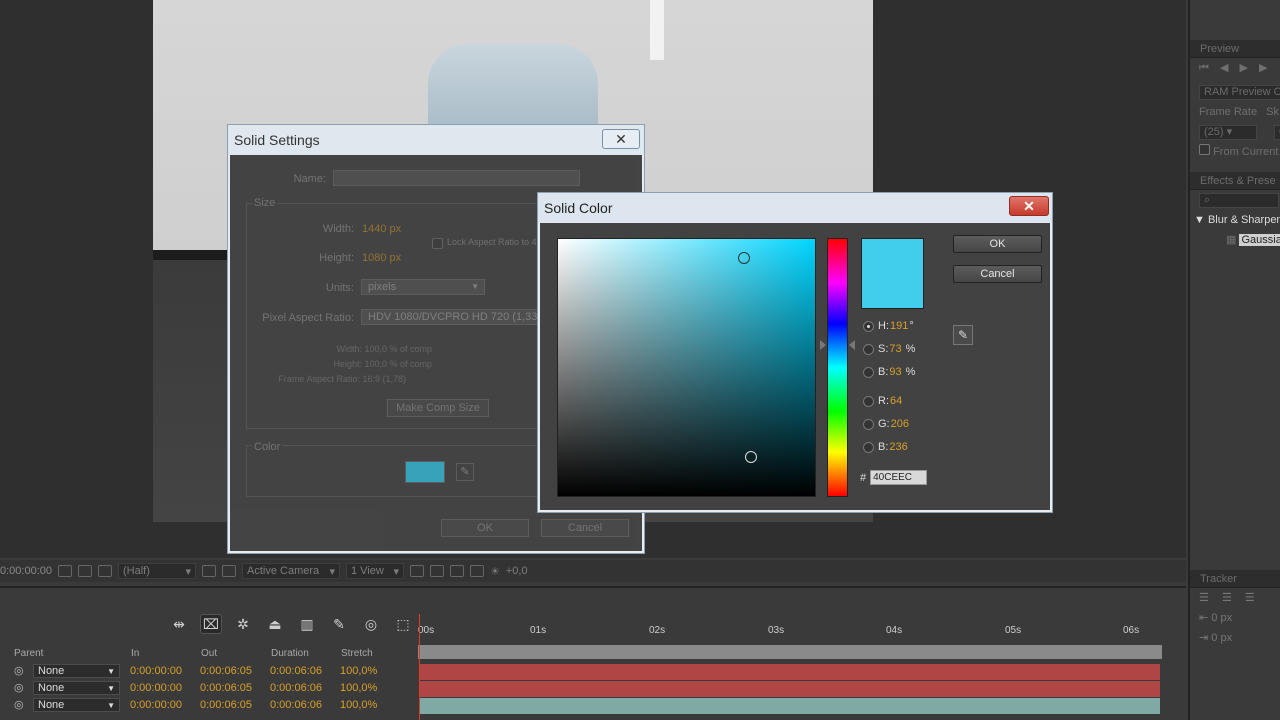 The height and width of the screenshot is (720, 1280). Describe the element at coordinates (417, 571) in the screenshot. I see `toggle-pixel-aspect-icon` at that location.